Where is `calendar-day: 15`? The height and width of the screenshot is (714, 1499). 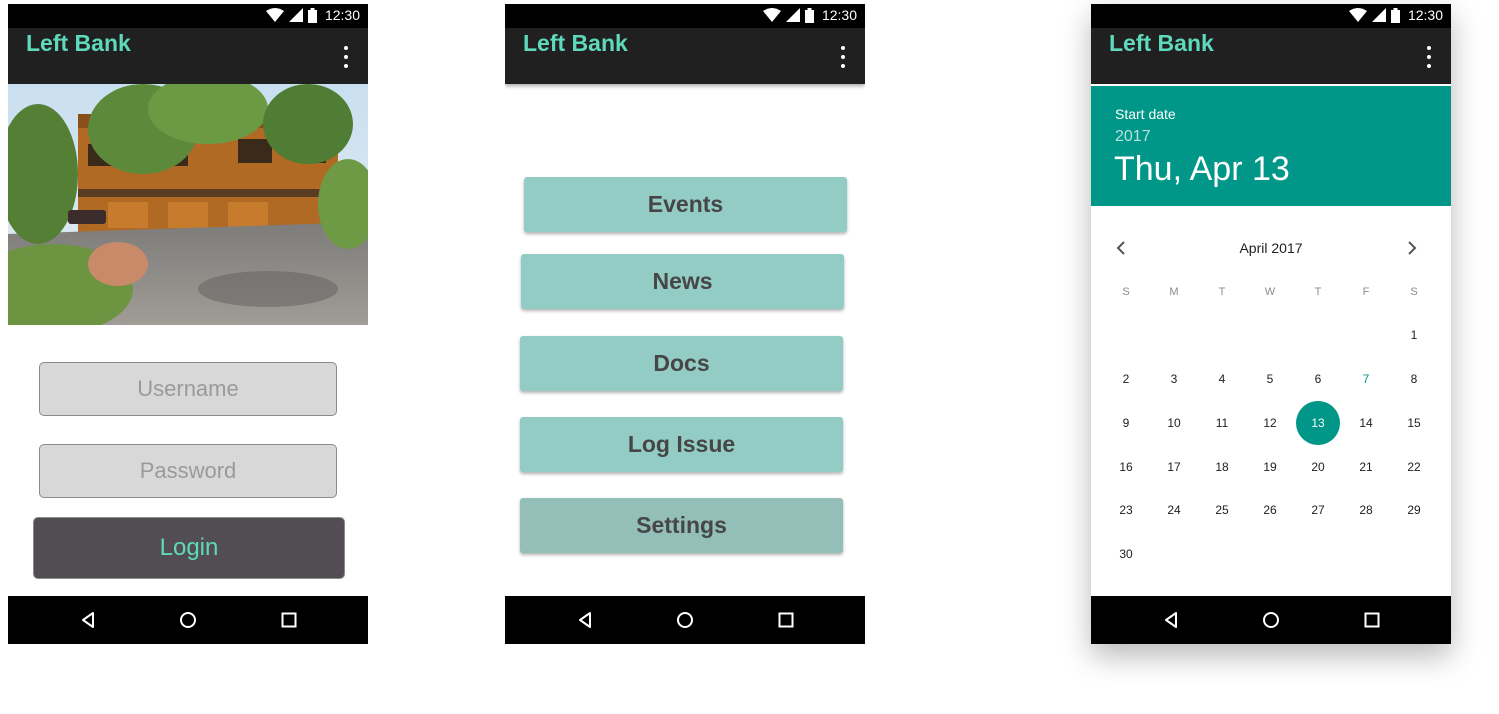
calendar-day: 15 is located at coordinates (1414, 423).